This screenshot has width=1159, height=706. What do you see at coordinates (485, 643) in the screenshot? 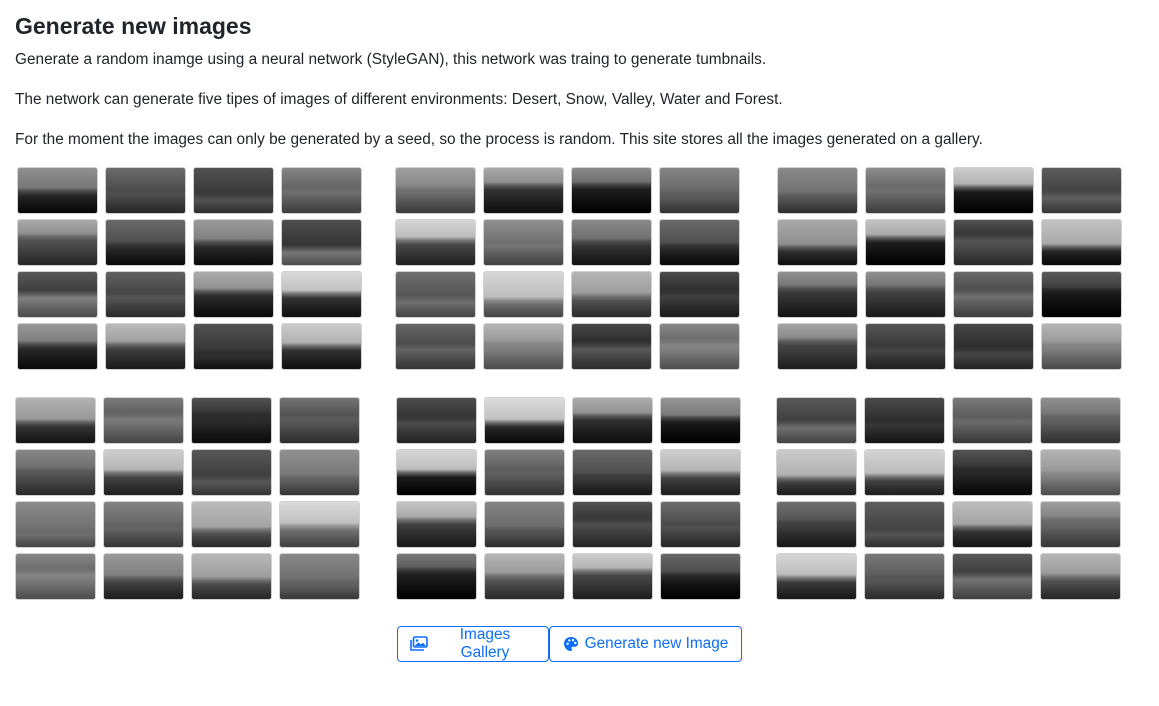
I see `images-gallery-label: Images Gallery` at bounding box center [485, 643].